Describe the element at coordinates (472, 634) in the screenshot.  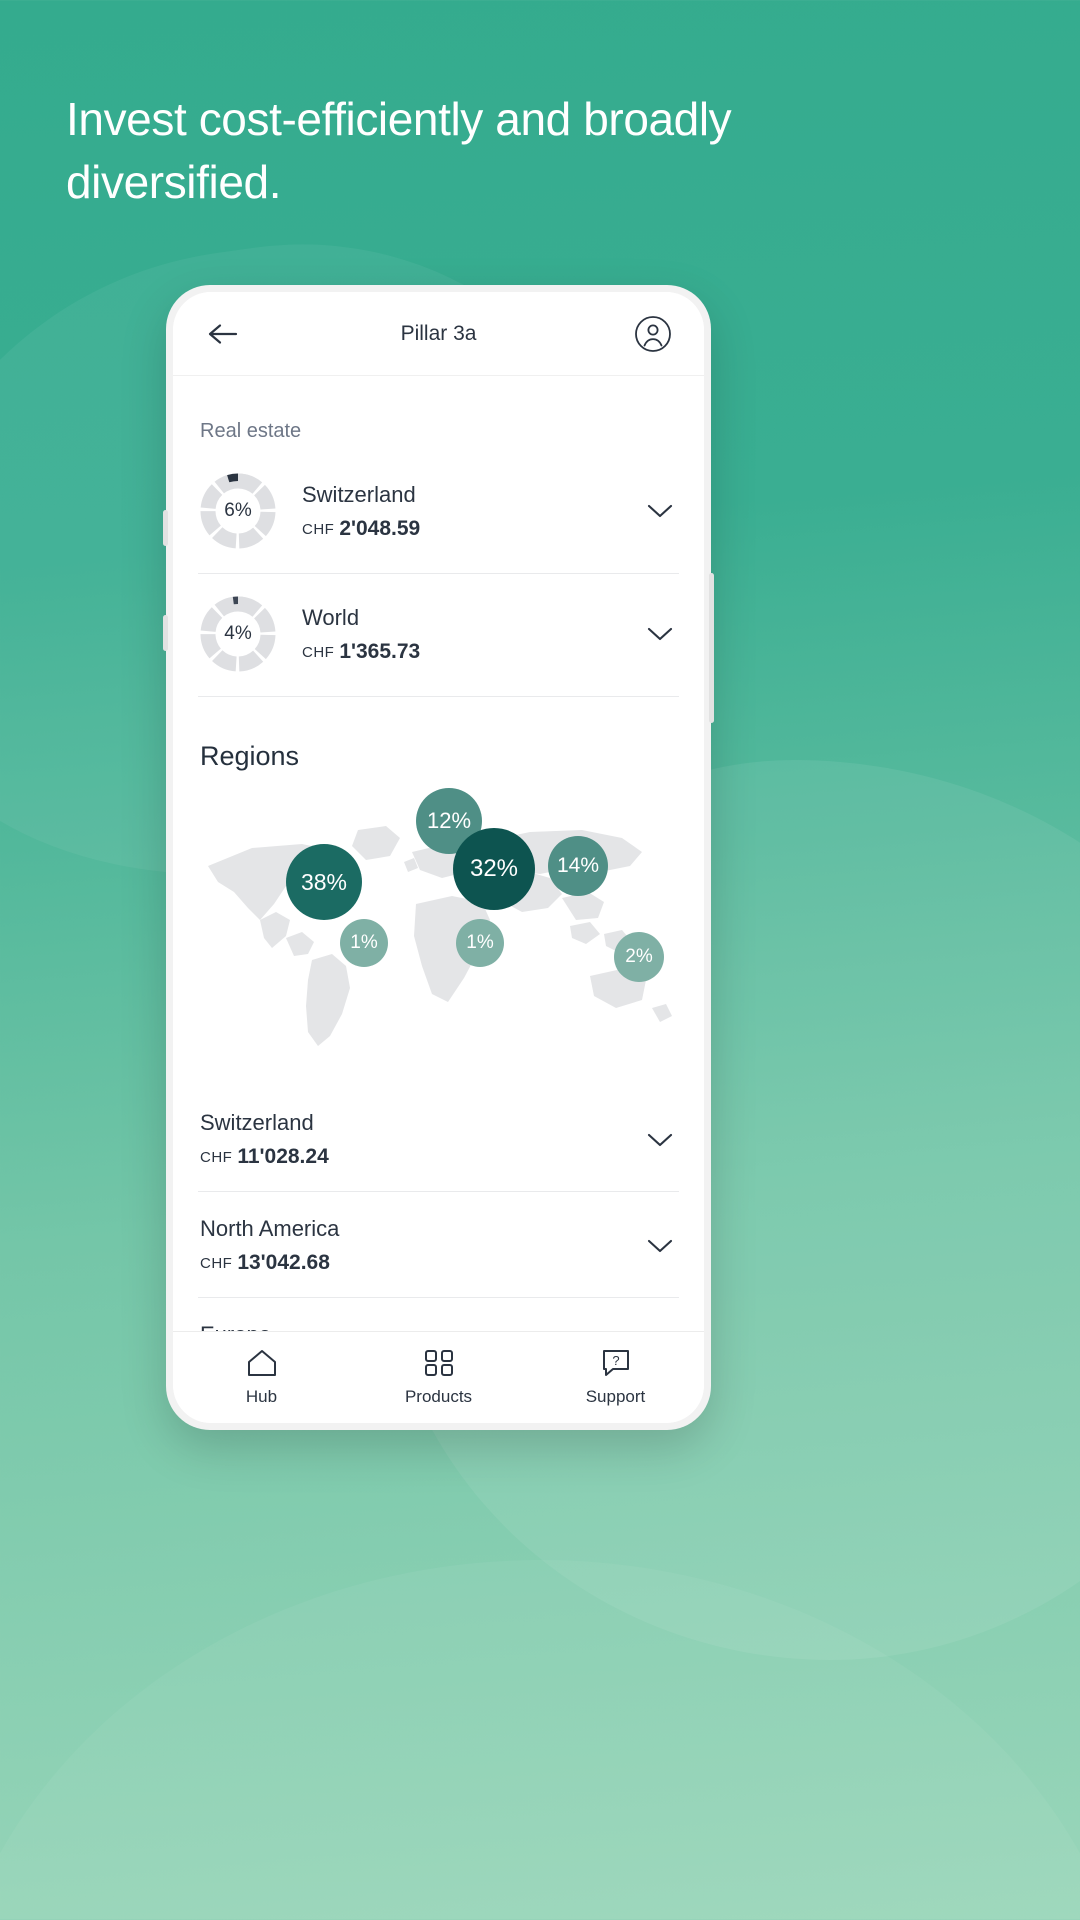
I see `asset-text: World CHF 1'365.73` at that location.